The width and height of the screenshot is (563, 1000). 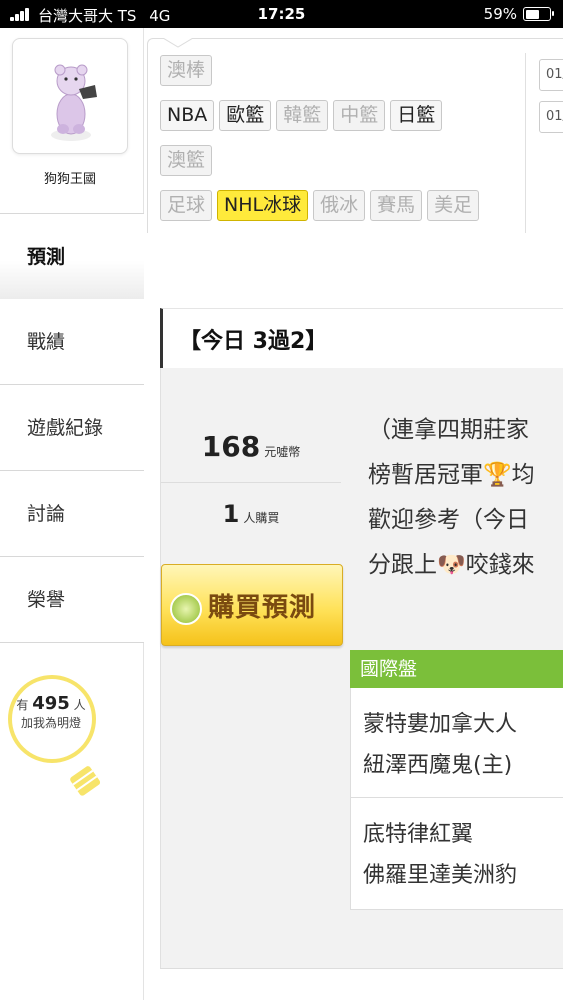 What do you see at coordinates (79, 705) in the screenshot?
I see `follower-suffix: 人` at bounding box center [79, 705].